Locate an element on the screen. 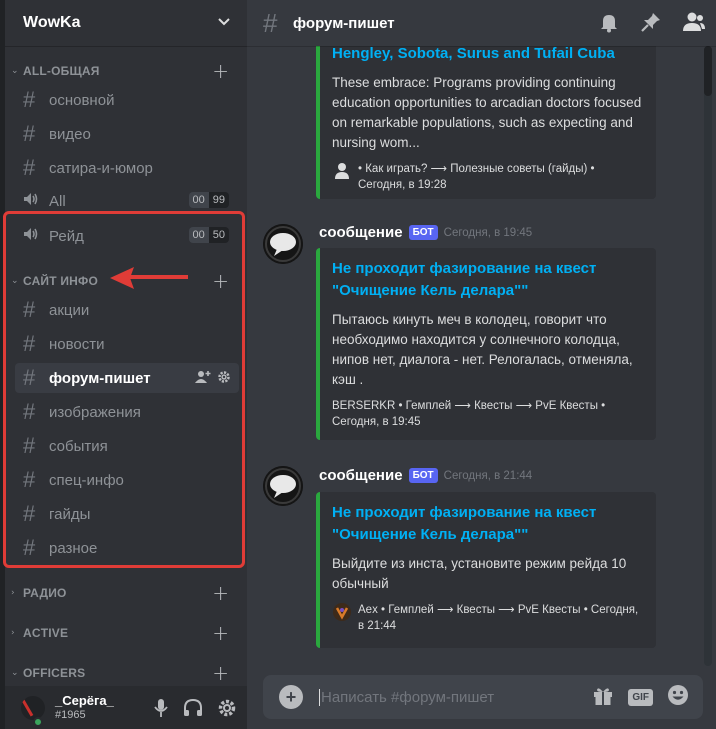  online-status-icon is located at coordinates (38, 722).